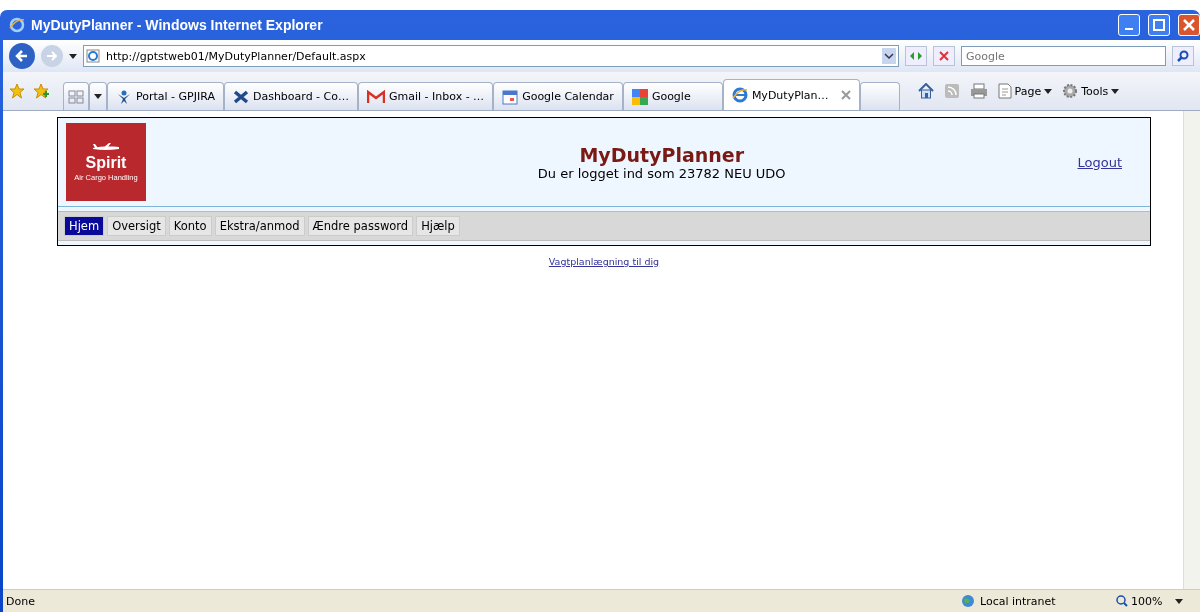 The width and height of the screenshot is (1200, 612). What do you see at coordinates (17, 91) in the screenshot?
I see `star-icon` at bounding box center [17, 91].